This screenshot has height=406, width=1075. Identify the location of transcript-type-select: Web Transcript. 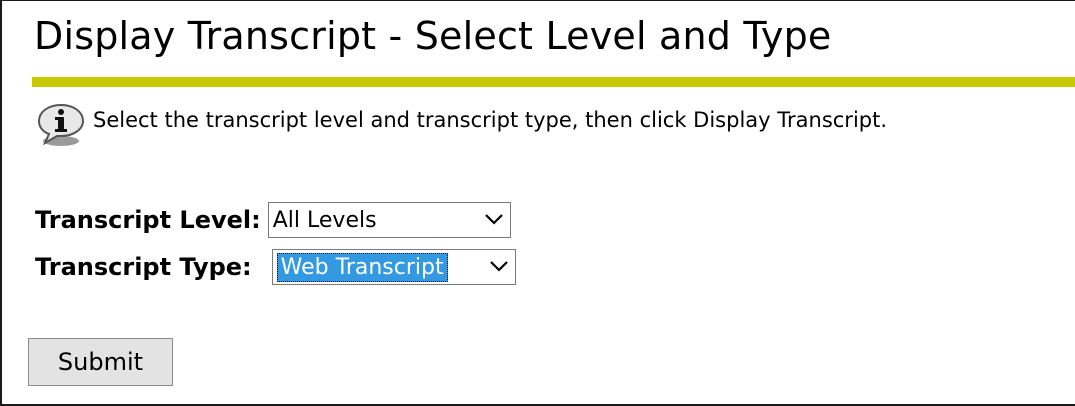
(393, 267).